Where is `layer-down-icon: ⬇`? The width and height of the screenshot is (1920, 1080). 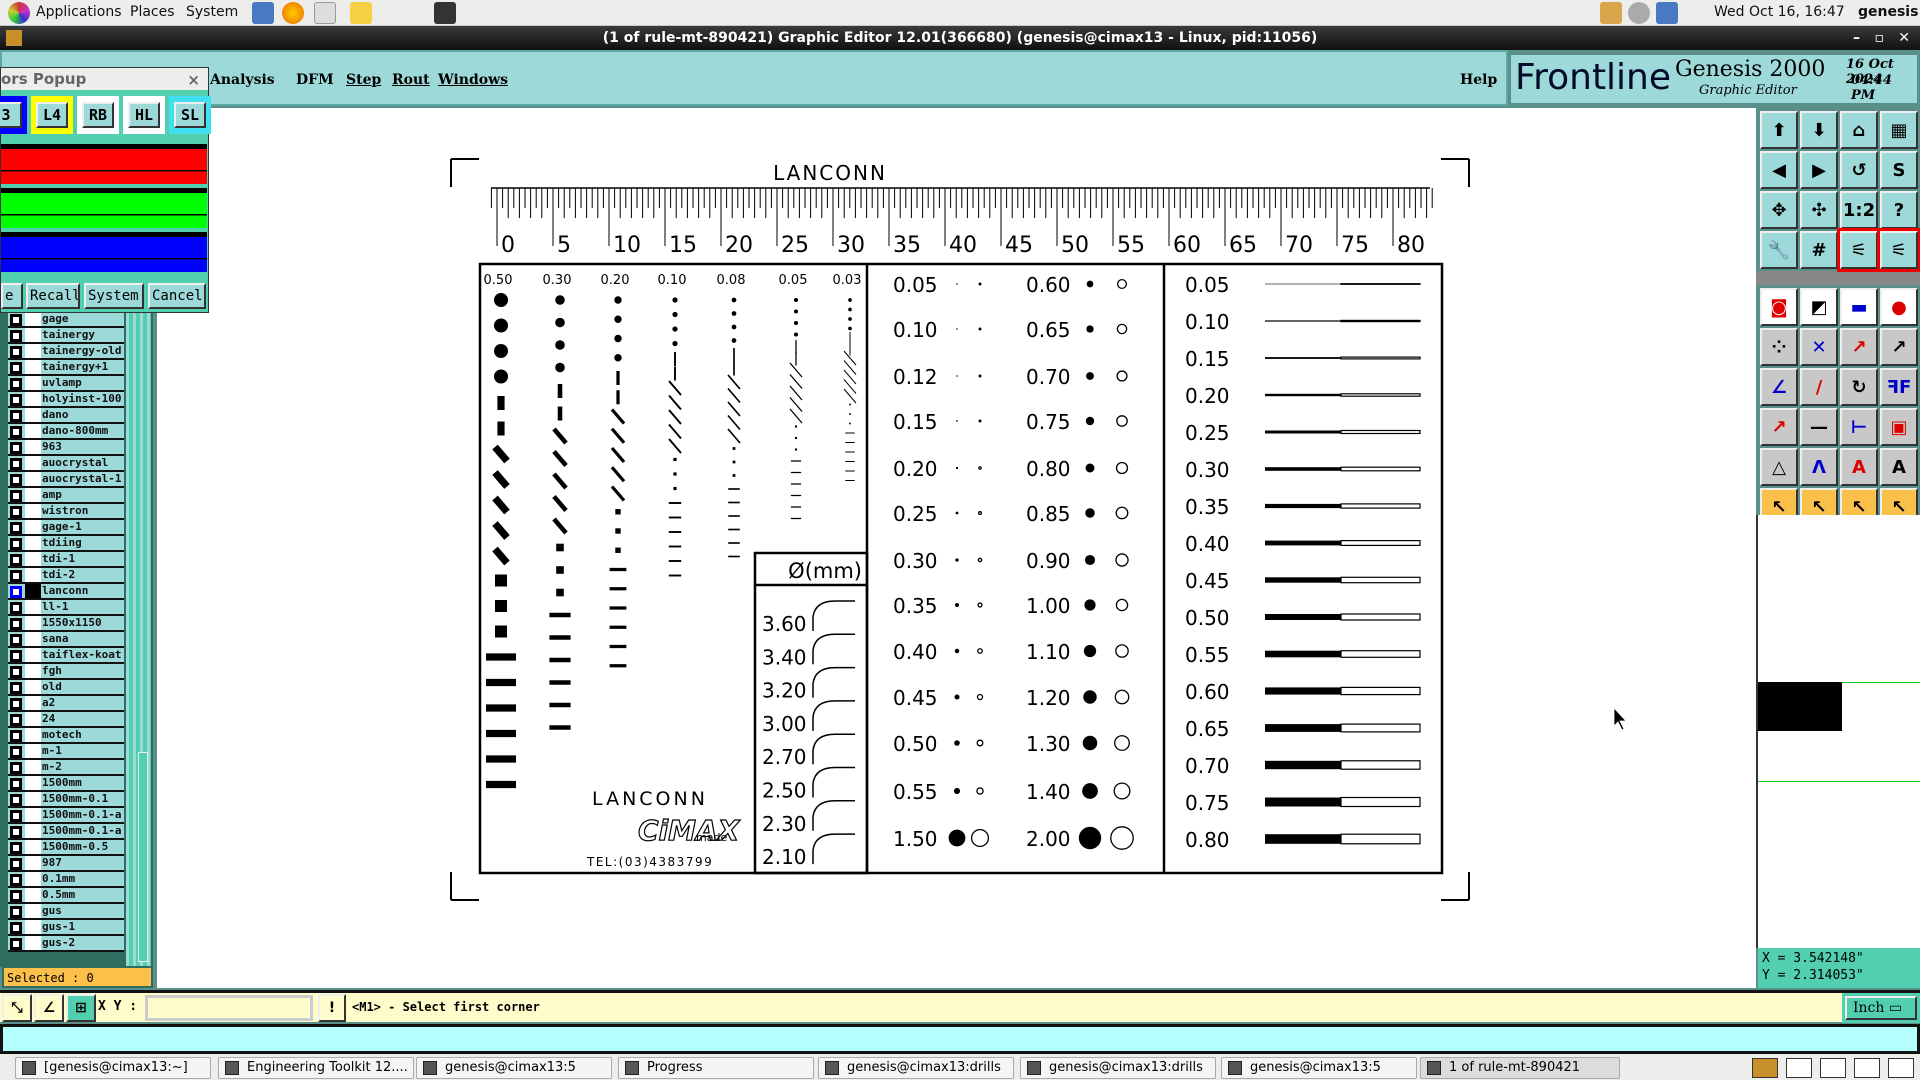
layer-down-icon: ⬇ is located at coordinates (1819, 130).